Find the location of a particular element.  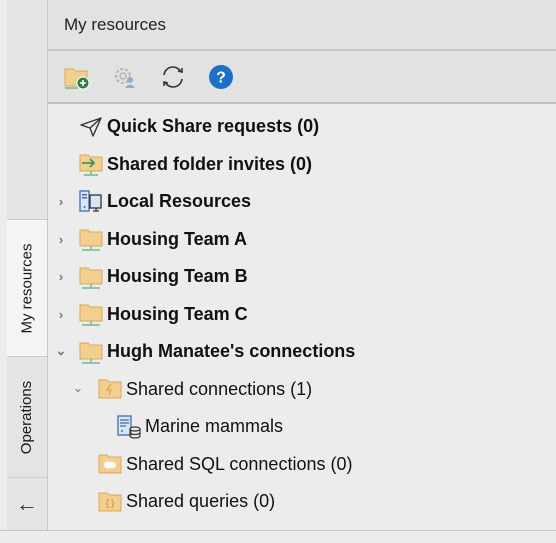

tree-item-label: Quick Share requests (0) is located at coordinates (213, 126).